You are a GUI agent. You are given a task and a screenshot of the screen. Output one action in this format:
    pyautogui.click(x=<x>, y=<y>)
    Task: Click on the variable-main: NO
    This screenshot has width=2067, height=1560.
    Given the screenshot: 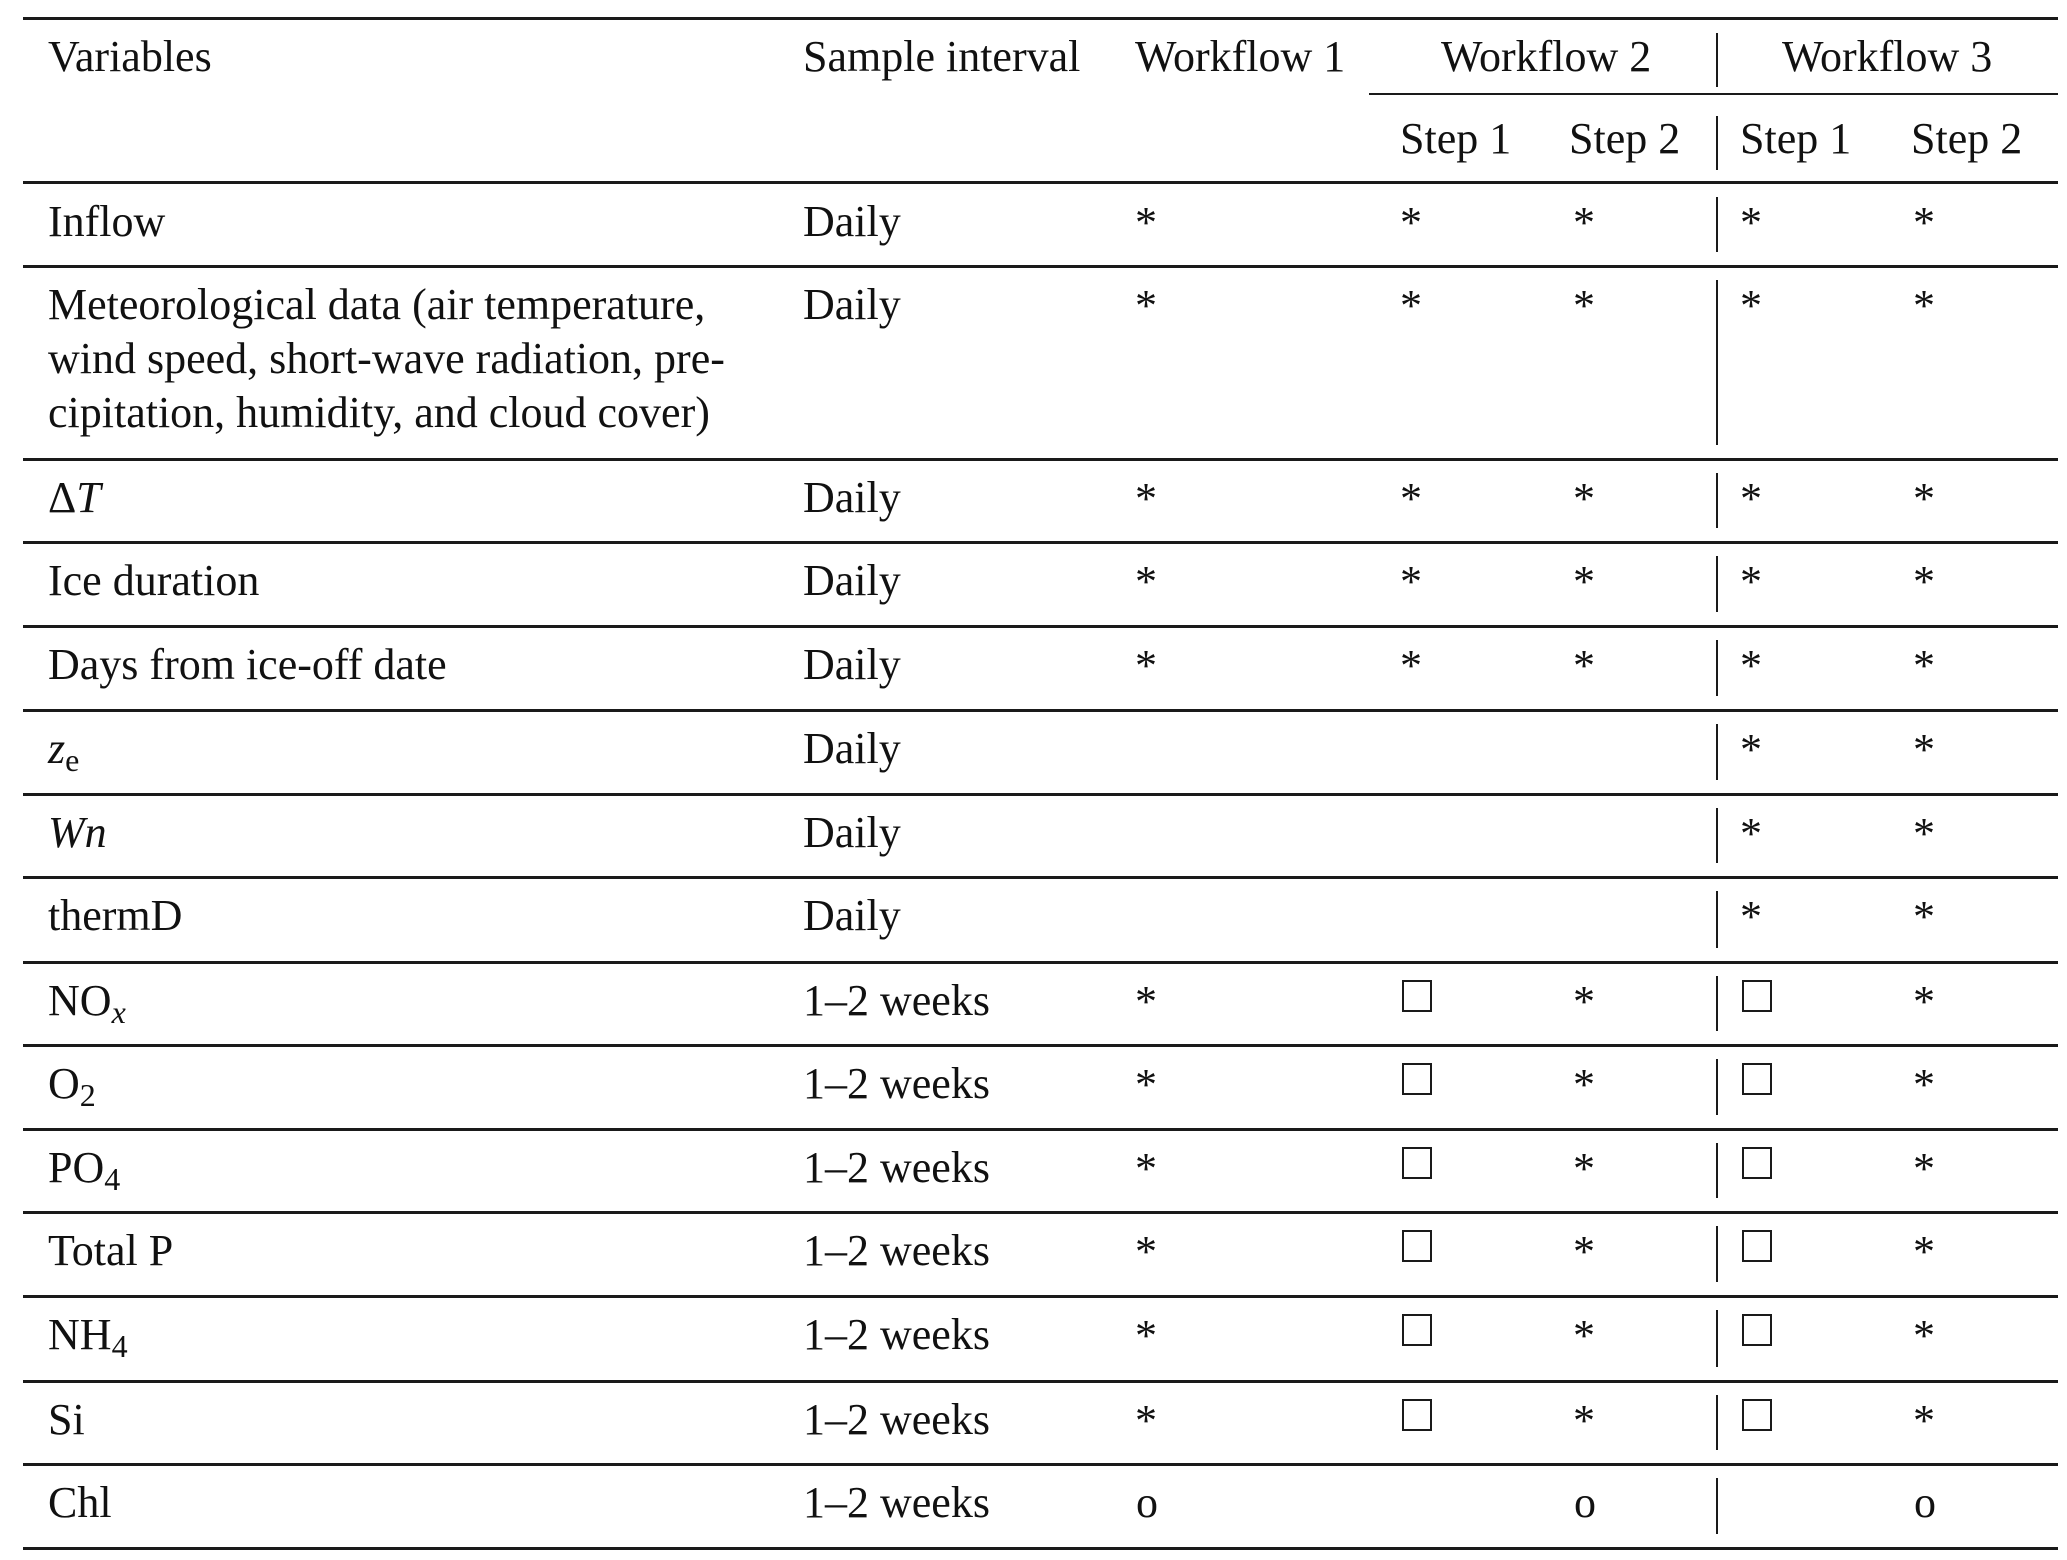 What is the action you would take?
    pyautogui.click(x=80, y=1000)
    